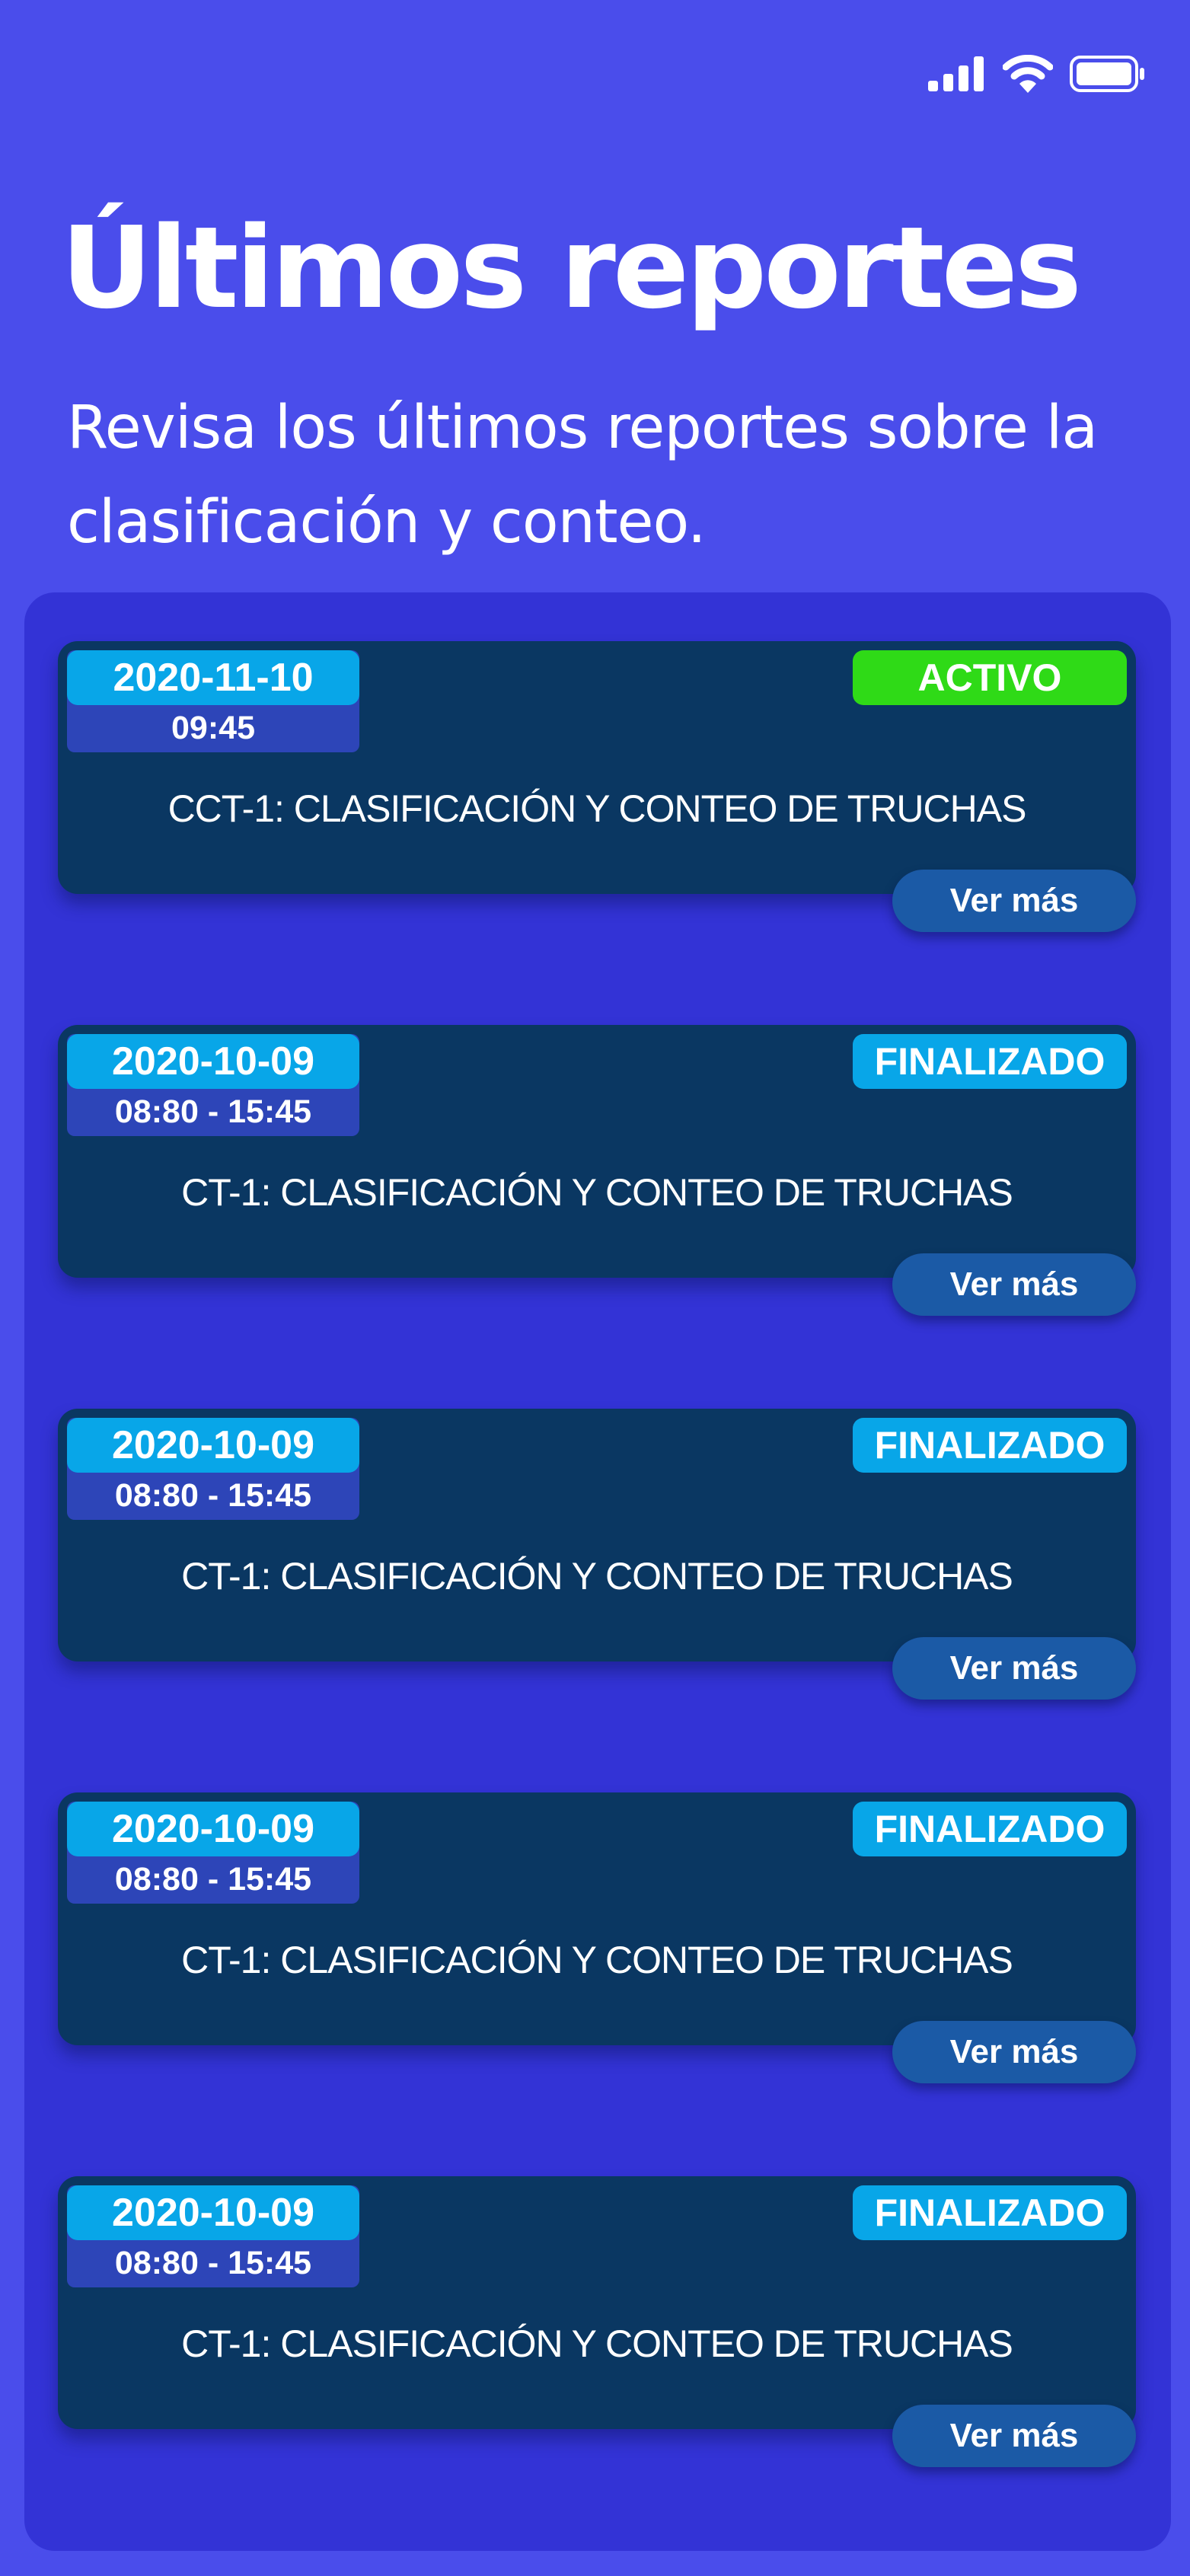 This screenshot has width=1190, height=2576. Describe the element at coordinates (213, 677) in the screenshot. I see `report-date: 2020-11-10` at that location.